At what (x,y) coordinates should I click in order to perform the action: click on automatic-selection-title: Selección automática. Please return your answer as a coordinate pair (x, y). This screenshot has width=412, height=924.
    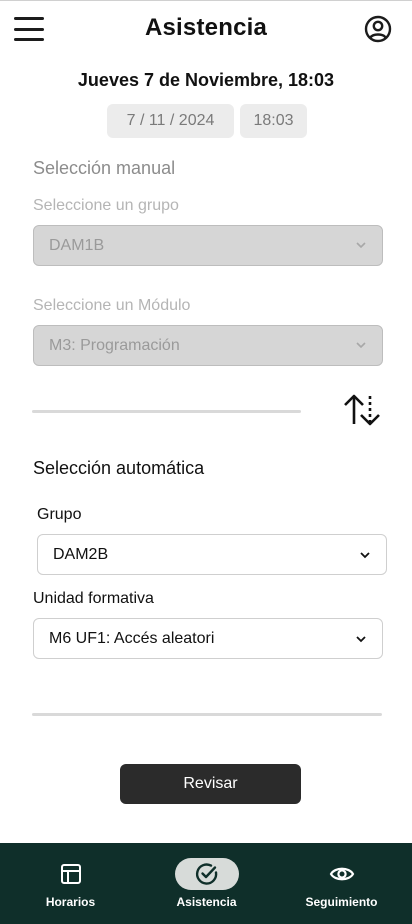
    Looking at the image, I should click on (119, 468).